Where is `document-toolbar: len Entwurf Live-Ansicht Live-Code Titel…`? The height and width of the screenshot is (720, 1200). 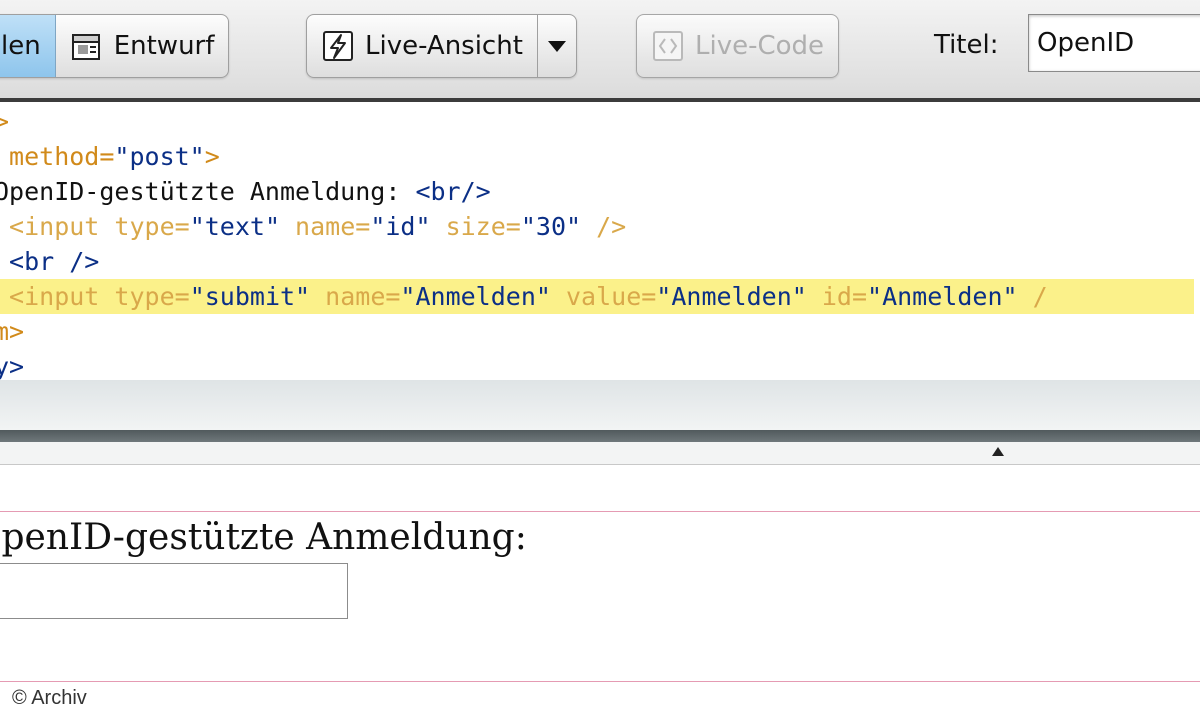 document-toolbar: len Entwurf Live-Ansicht Live-Code Titel… is located at coordinates (600, 49).